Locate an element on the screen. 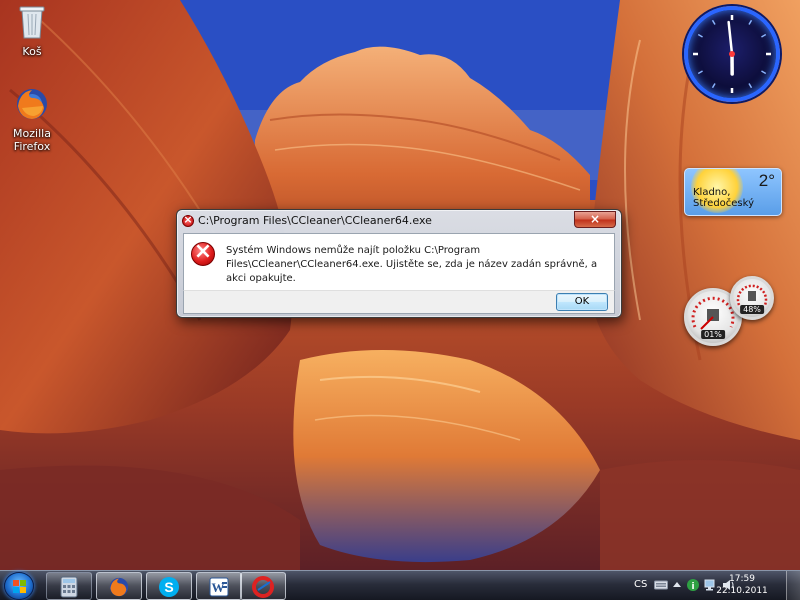  start-button is located at coordinates (19, 586).